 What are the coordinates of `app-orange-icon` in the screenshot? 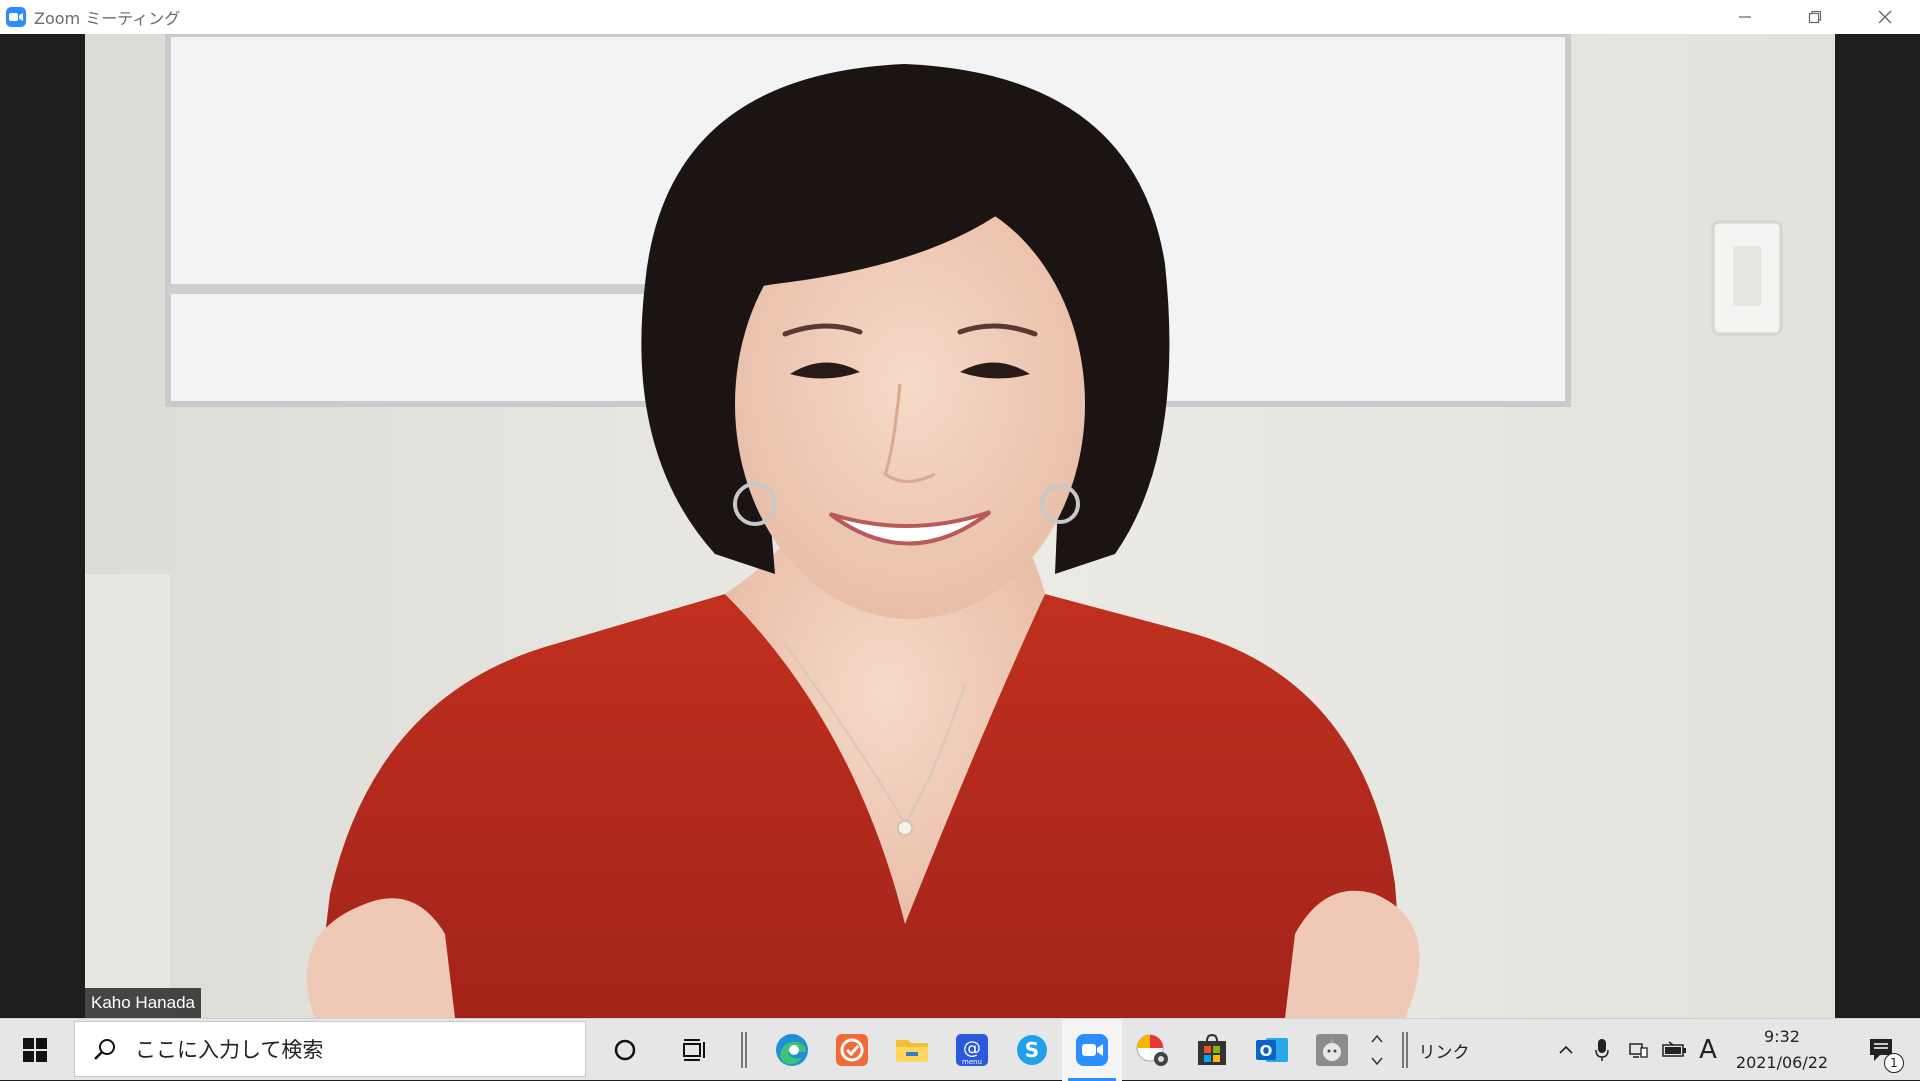 It's located at (852, 1050).